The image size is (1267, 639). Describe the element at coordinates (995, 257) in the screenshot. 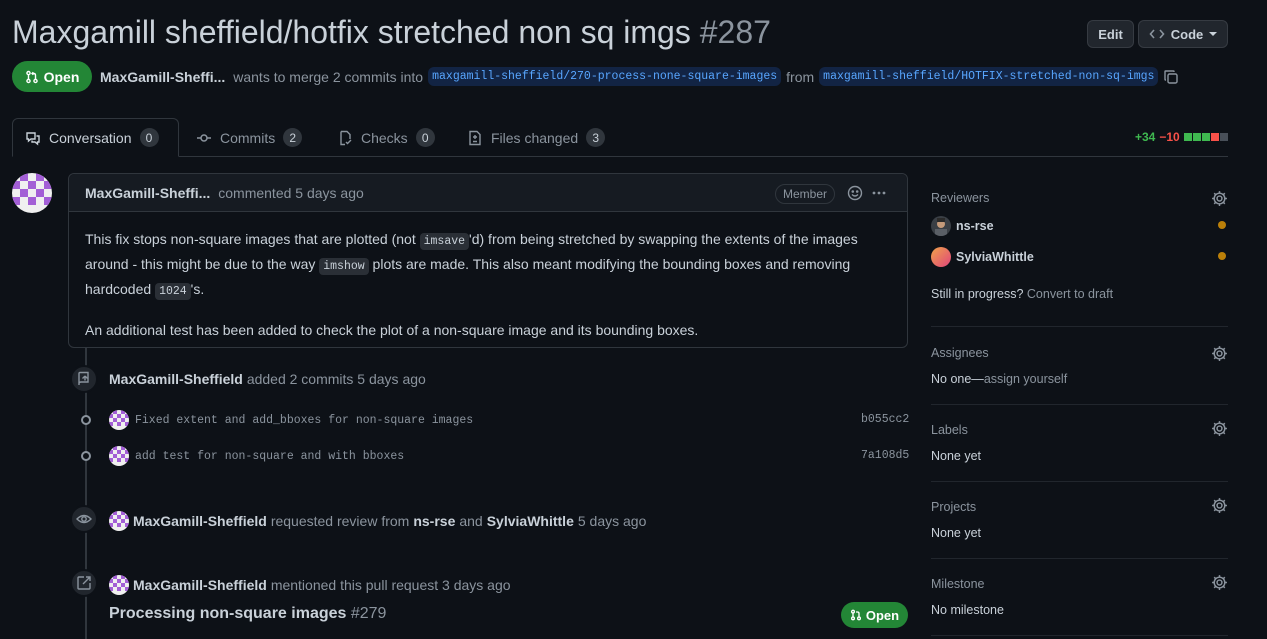

I see `reviewer-name: SylviaWhittle` at that location.